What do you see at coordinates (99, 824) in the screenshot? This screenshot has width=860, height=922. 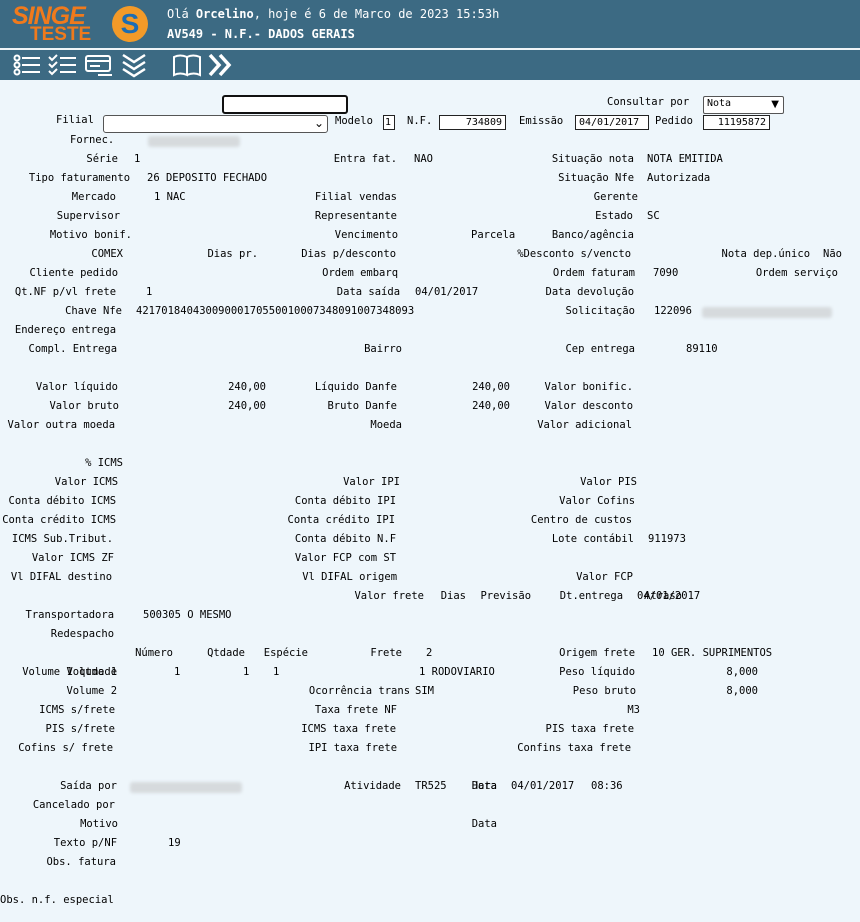 I see `field-label: Motivo` at bounding box center [99, 824].